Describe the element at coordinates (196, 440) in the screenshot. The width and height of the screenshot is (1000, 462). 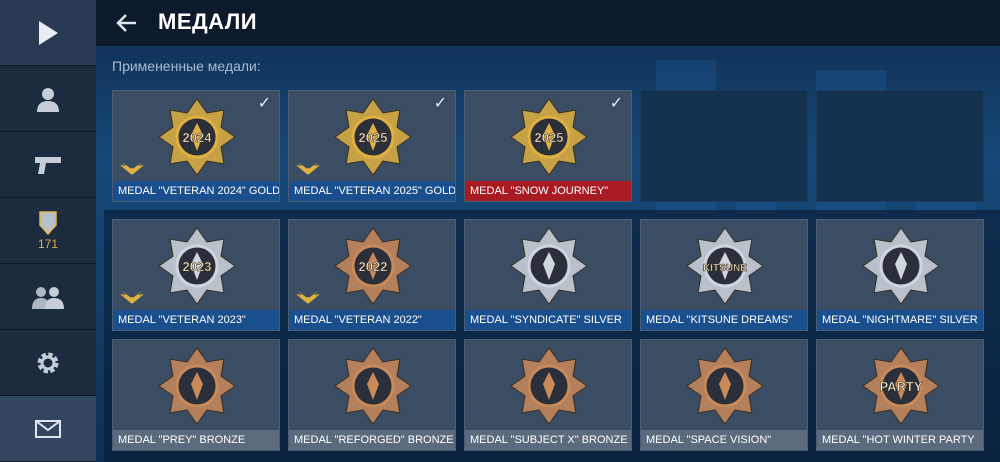
I see `medal-label: MEDAL "PREY" BRONZE` at that location.